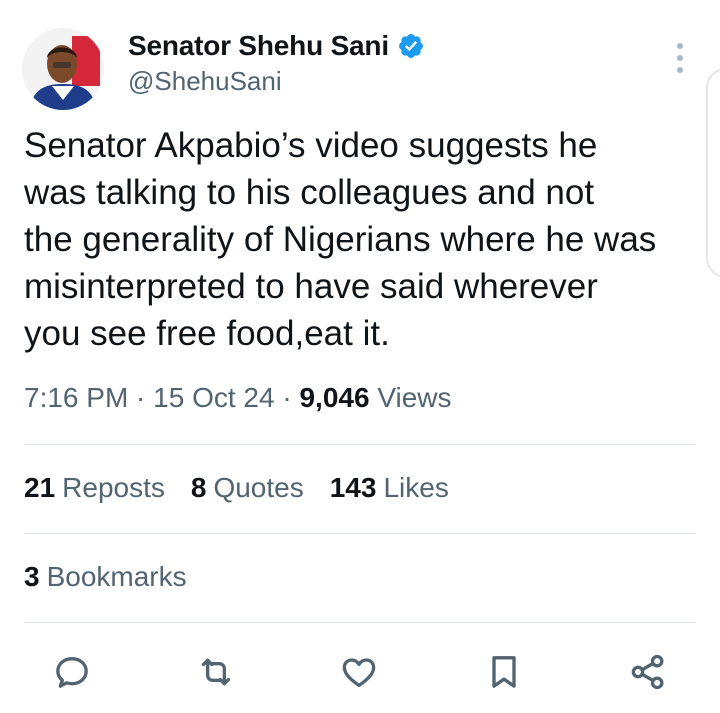 The image size is (720, 713). I want to click on reposts-count: 21, so click(40, 487).